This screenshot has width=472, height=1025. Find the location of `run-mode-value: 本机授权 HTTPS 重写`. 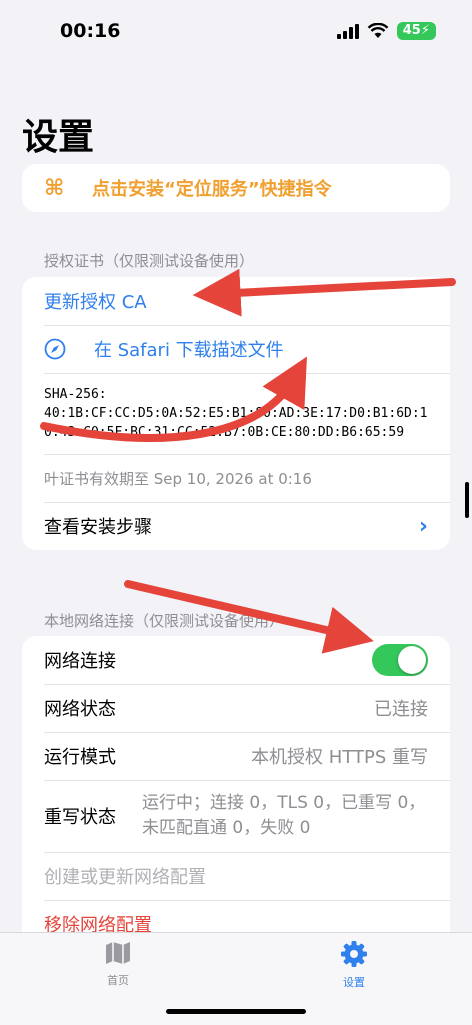

run-mode-value: 本机授权 HTTPS 重写 is located at coordinates (339, 757).